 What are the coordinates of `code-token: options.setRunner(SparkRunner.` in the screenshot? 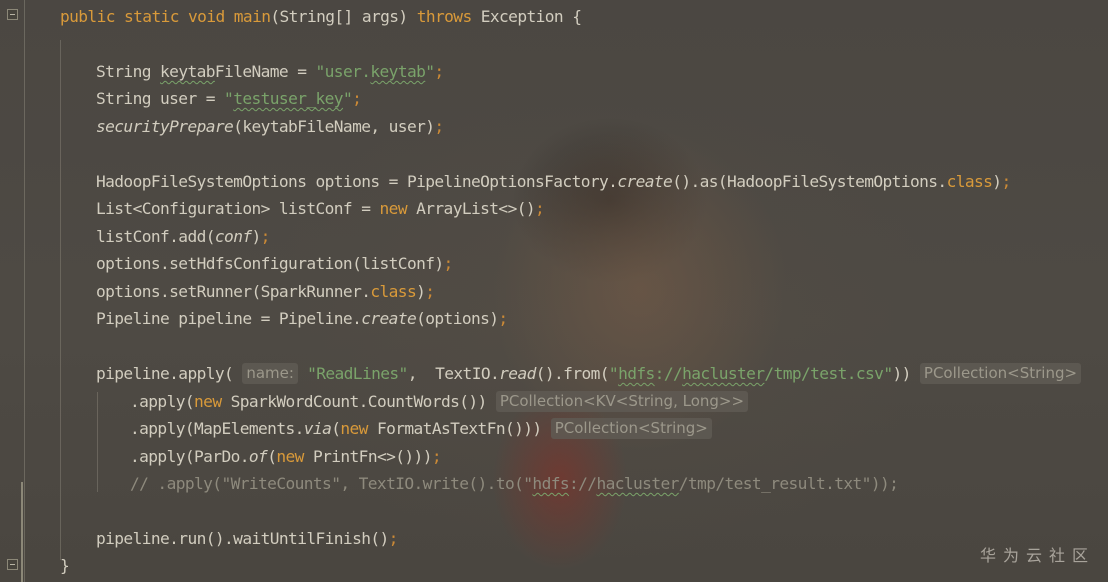 It's located at (233, 291).